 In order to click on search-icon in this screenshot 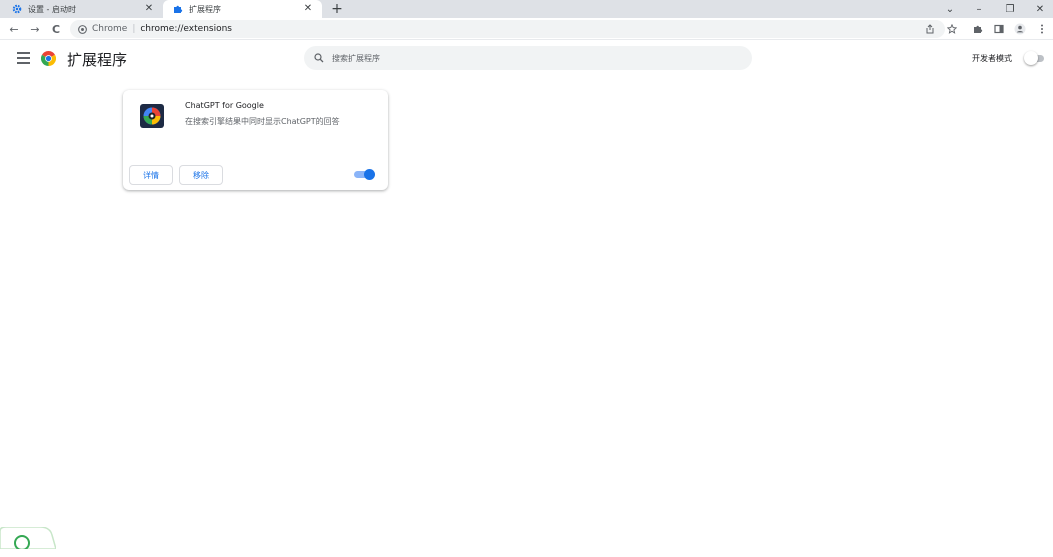, I will do `click(319, 58)`.